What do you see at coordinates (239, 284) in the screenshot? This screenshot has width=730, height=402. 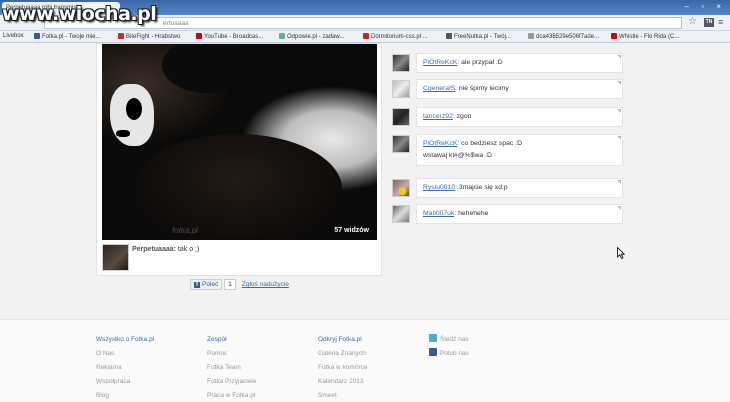 I see `share-bar: f Poleć 1 Zgłoś nadużycie` at bounding box center [239, 284].